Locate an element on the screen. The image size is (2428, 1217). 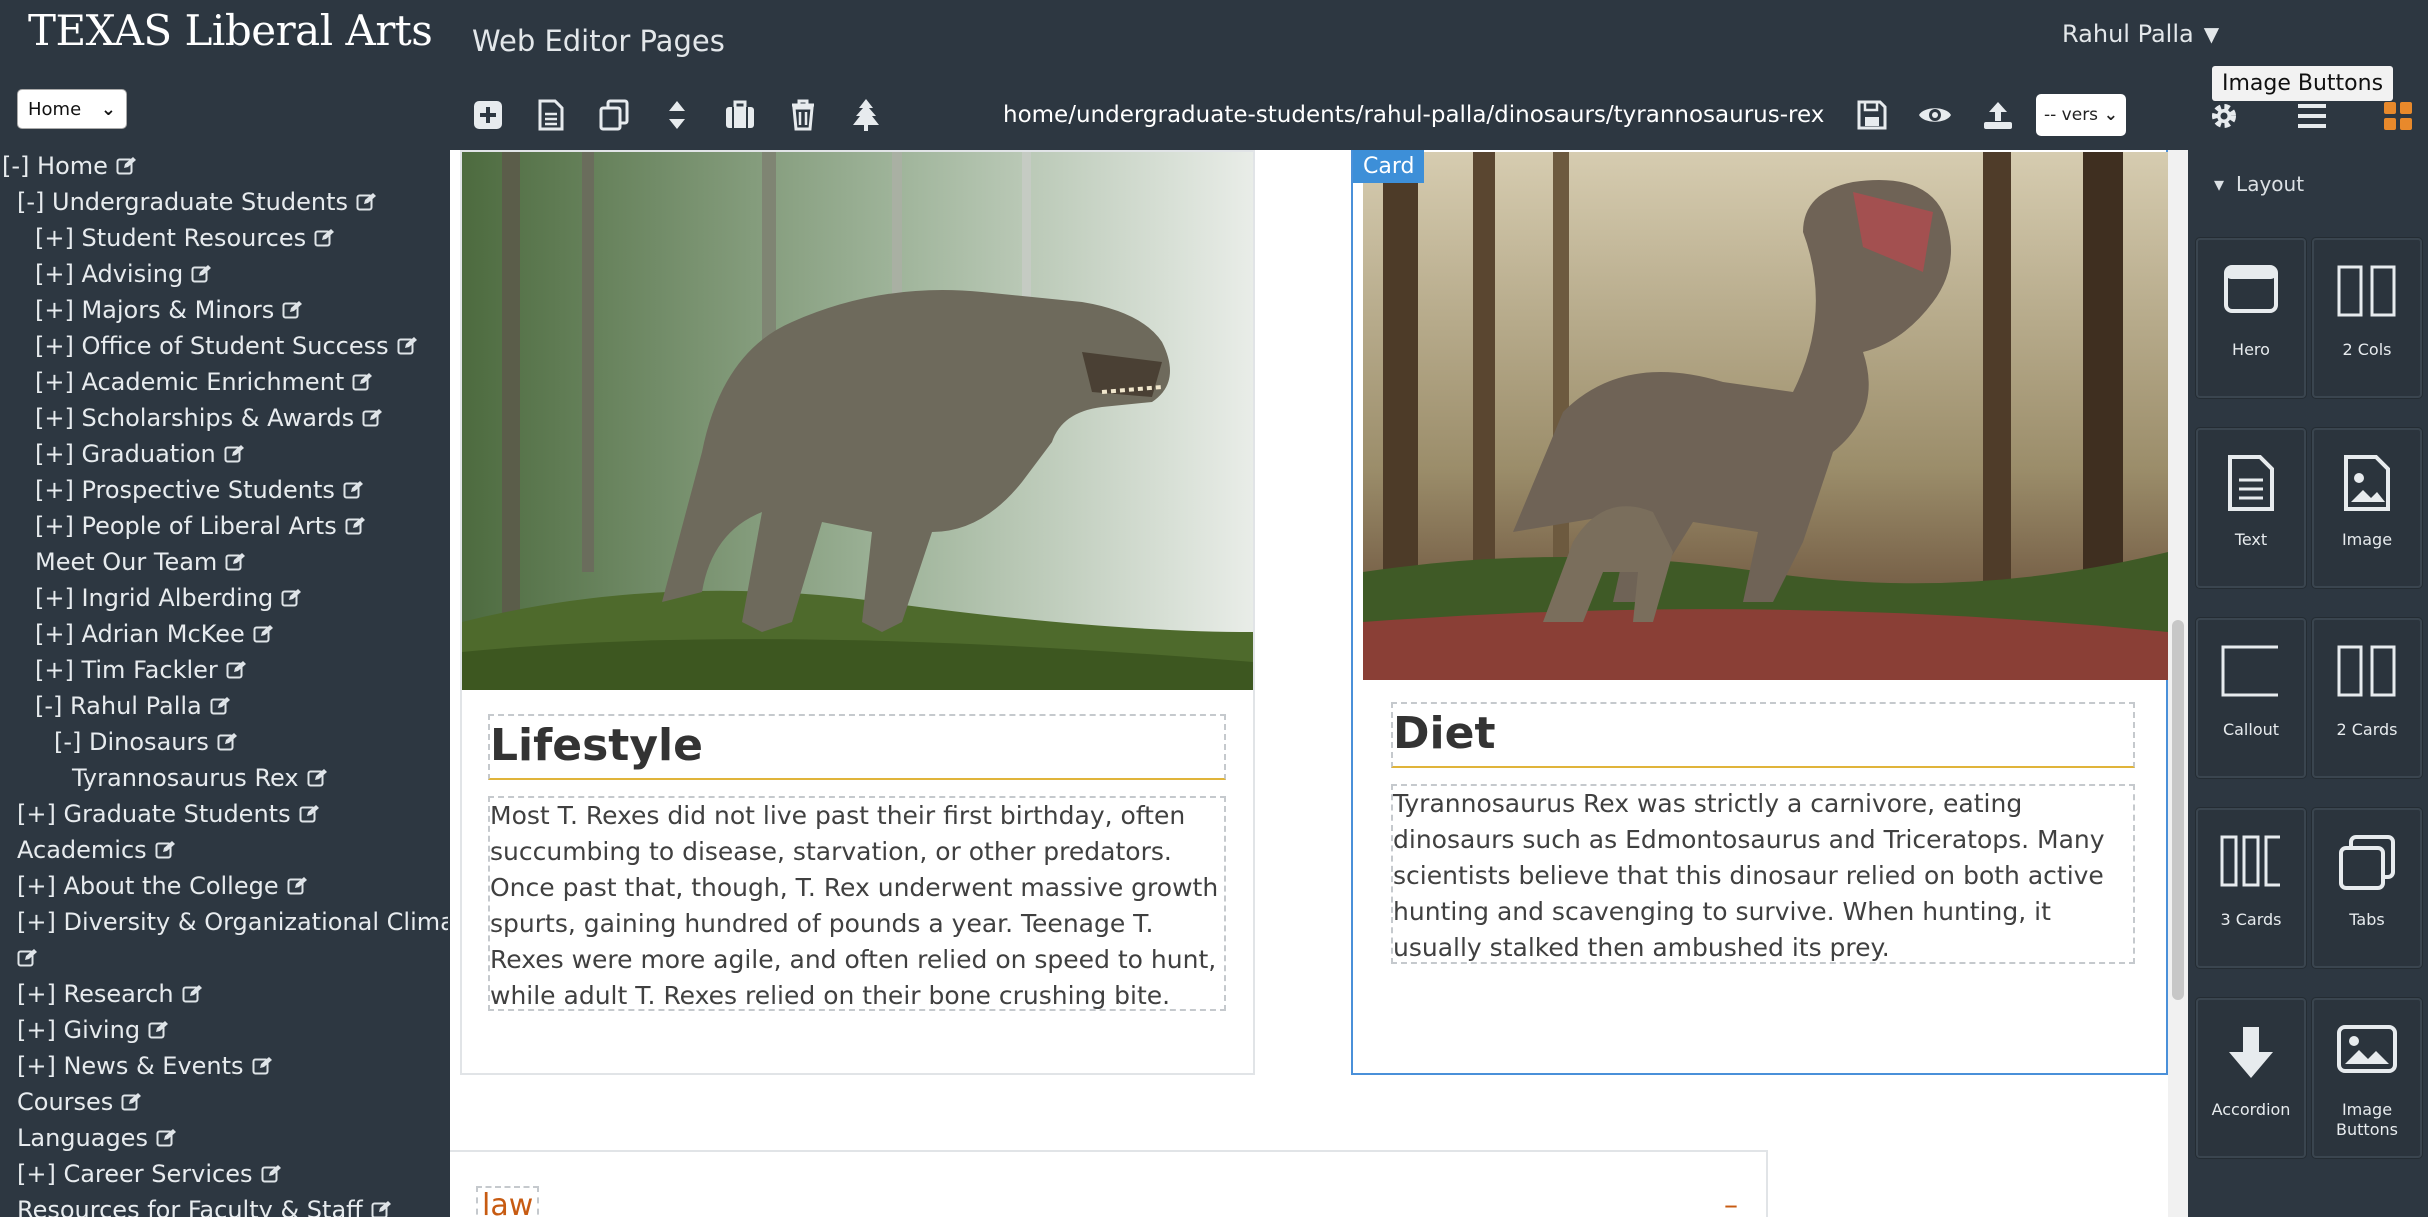
components-icon is located at coordinates (2398, 116).